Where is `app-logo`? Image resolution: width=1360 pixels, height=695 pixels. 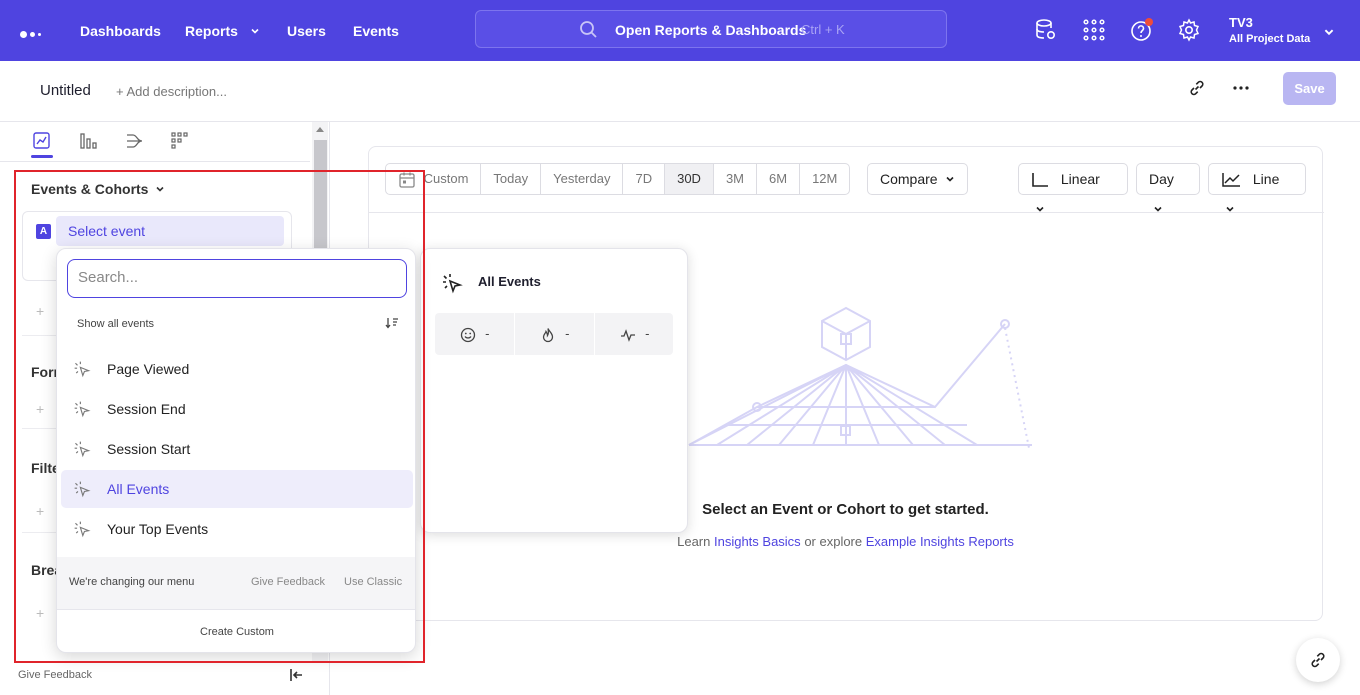
app-logo is located at coordinates (32, 35).